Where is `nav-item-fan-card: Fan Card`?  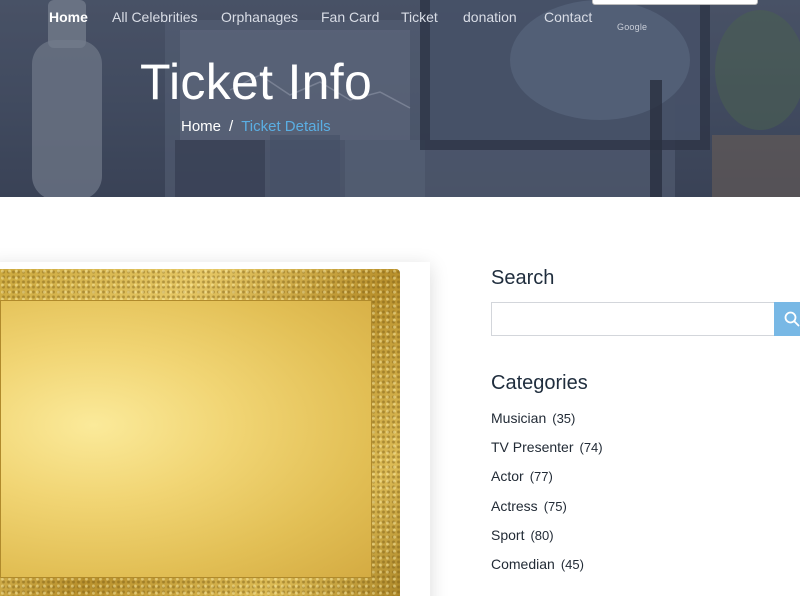 nav-item-fan-card: Fan Card is located at coordinates (350, 17).